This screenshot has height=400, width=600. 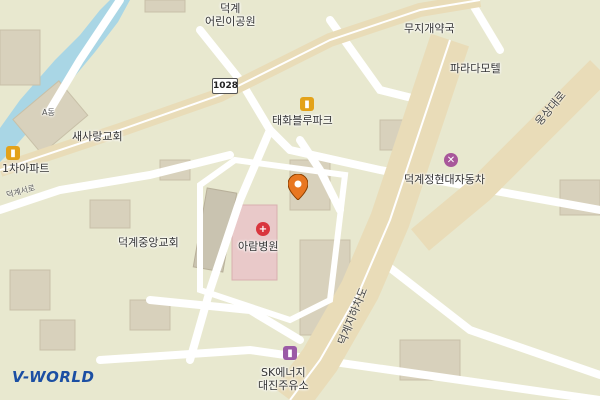 What do you see at coordinates (302, 120) in the screenshot?
I see `taehwa-label: 태화블루파크` at bounding box center [302, 120].